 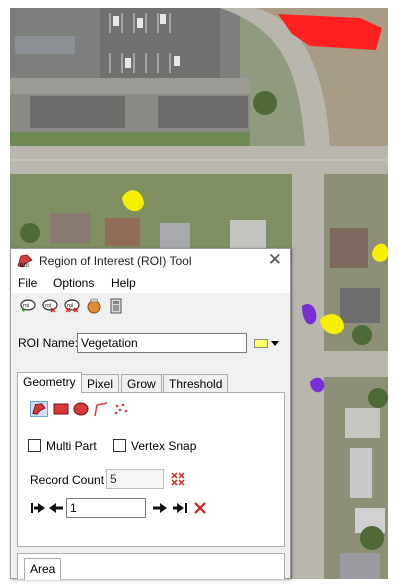 I want to click on delete-all-records-icon, so click(x=178, y=479).